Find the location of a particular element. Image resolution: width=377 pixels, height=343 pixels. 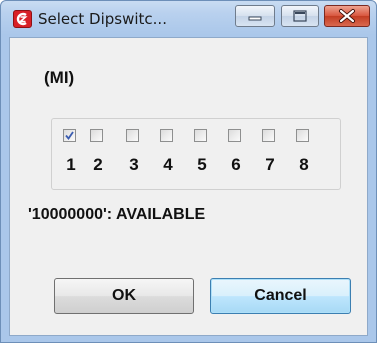

minimize-button is located at coordinates (255, 16).